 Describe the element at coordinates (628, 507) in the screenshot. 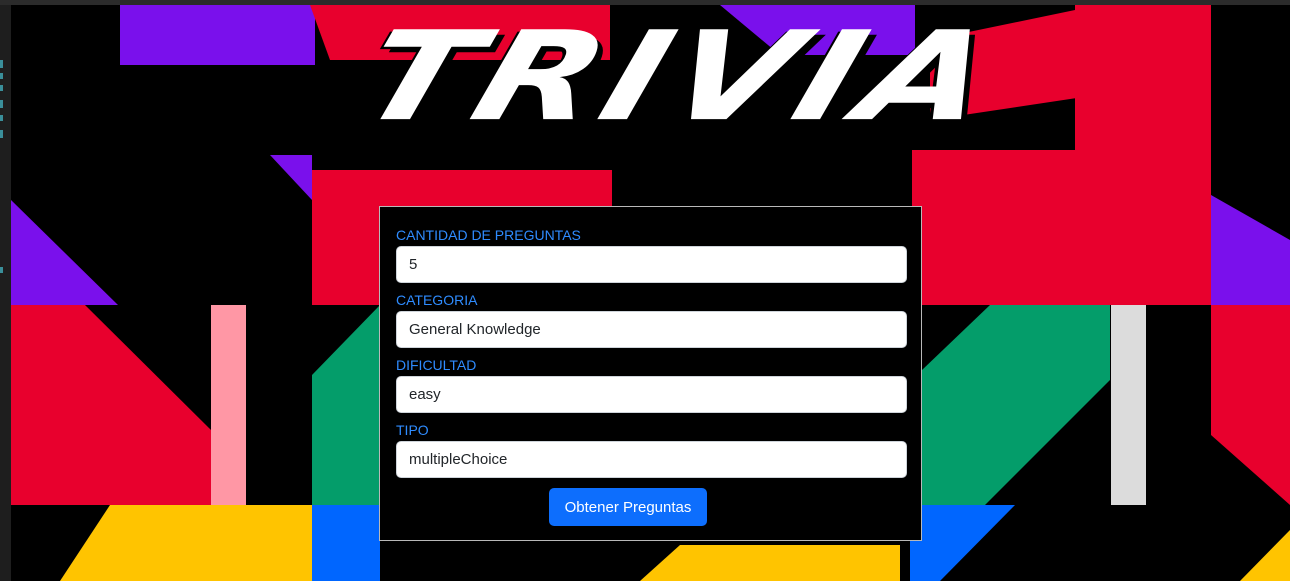

I see `get-questions-button: Obtener Preguntas` at that location.